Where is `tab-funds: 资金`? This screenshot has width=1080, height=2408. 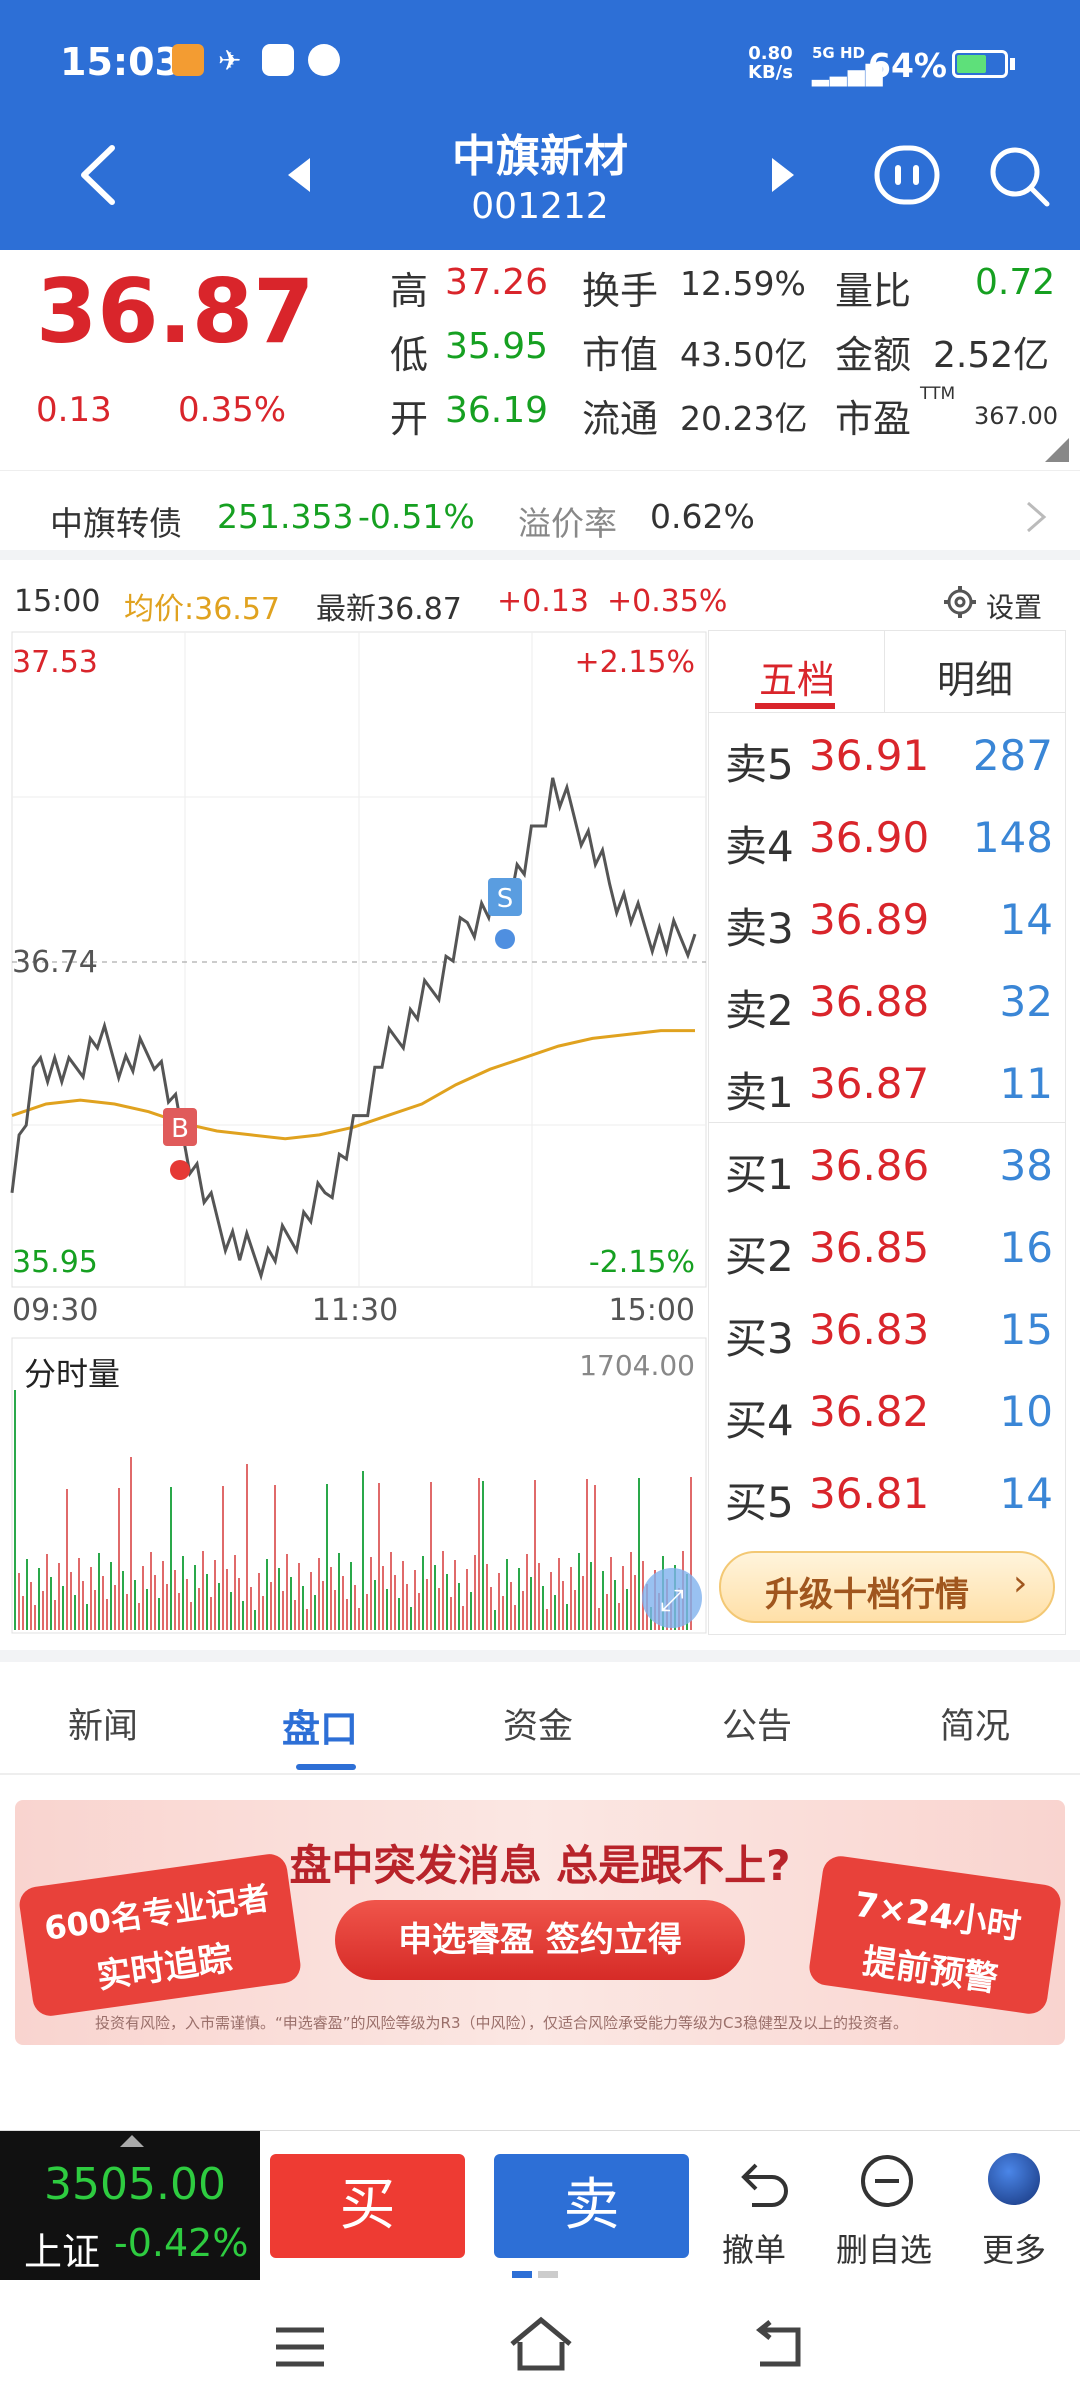
tab-funds: 资金 is located at coordinates (538, 1723).